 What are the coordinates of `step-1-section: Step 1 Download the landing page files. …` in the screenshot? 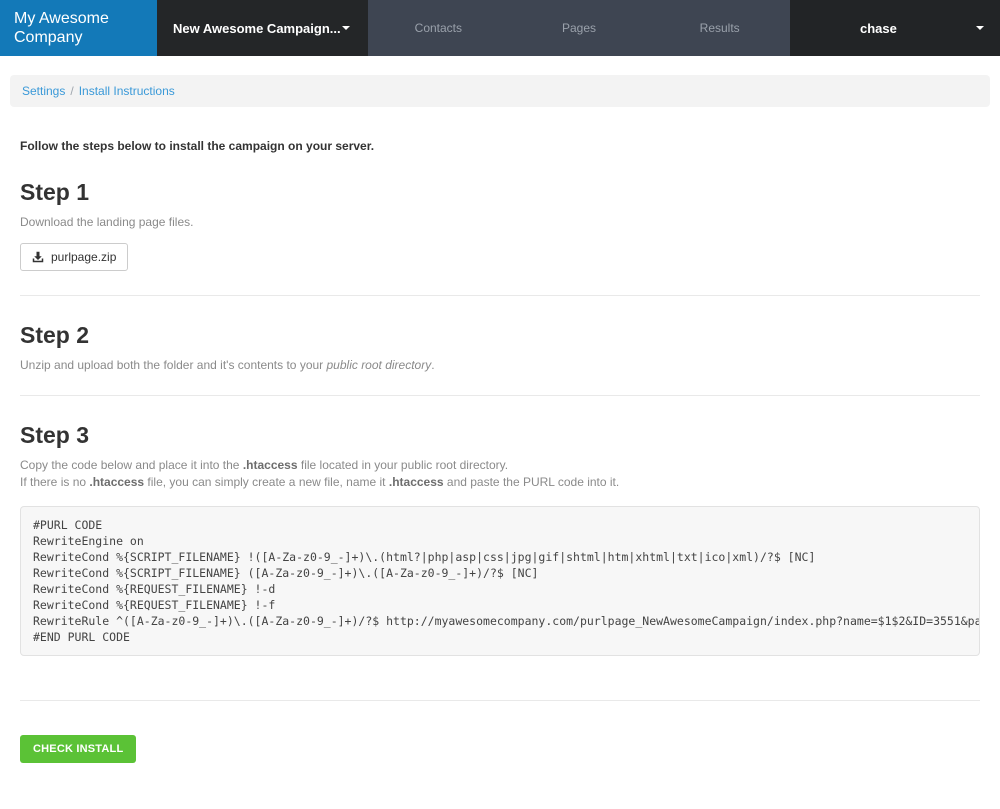 It's located at (500, 227).